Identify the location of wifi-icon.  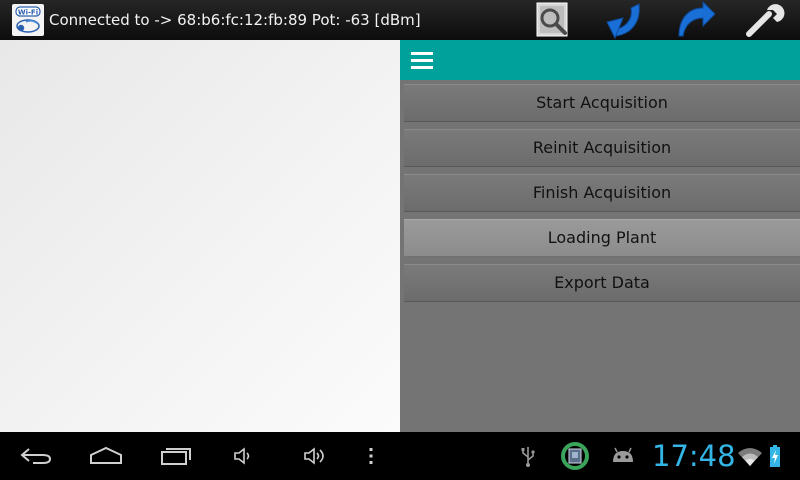
(750, 457).